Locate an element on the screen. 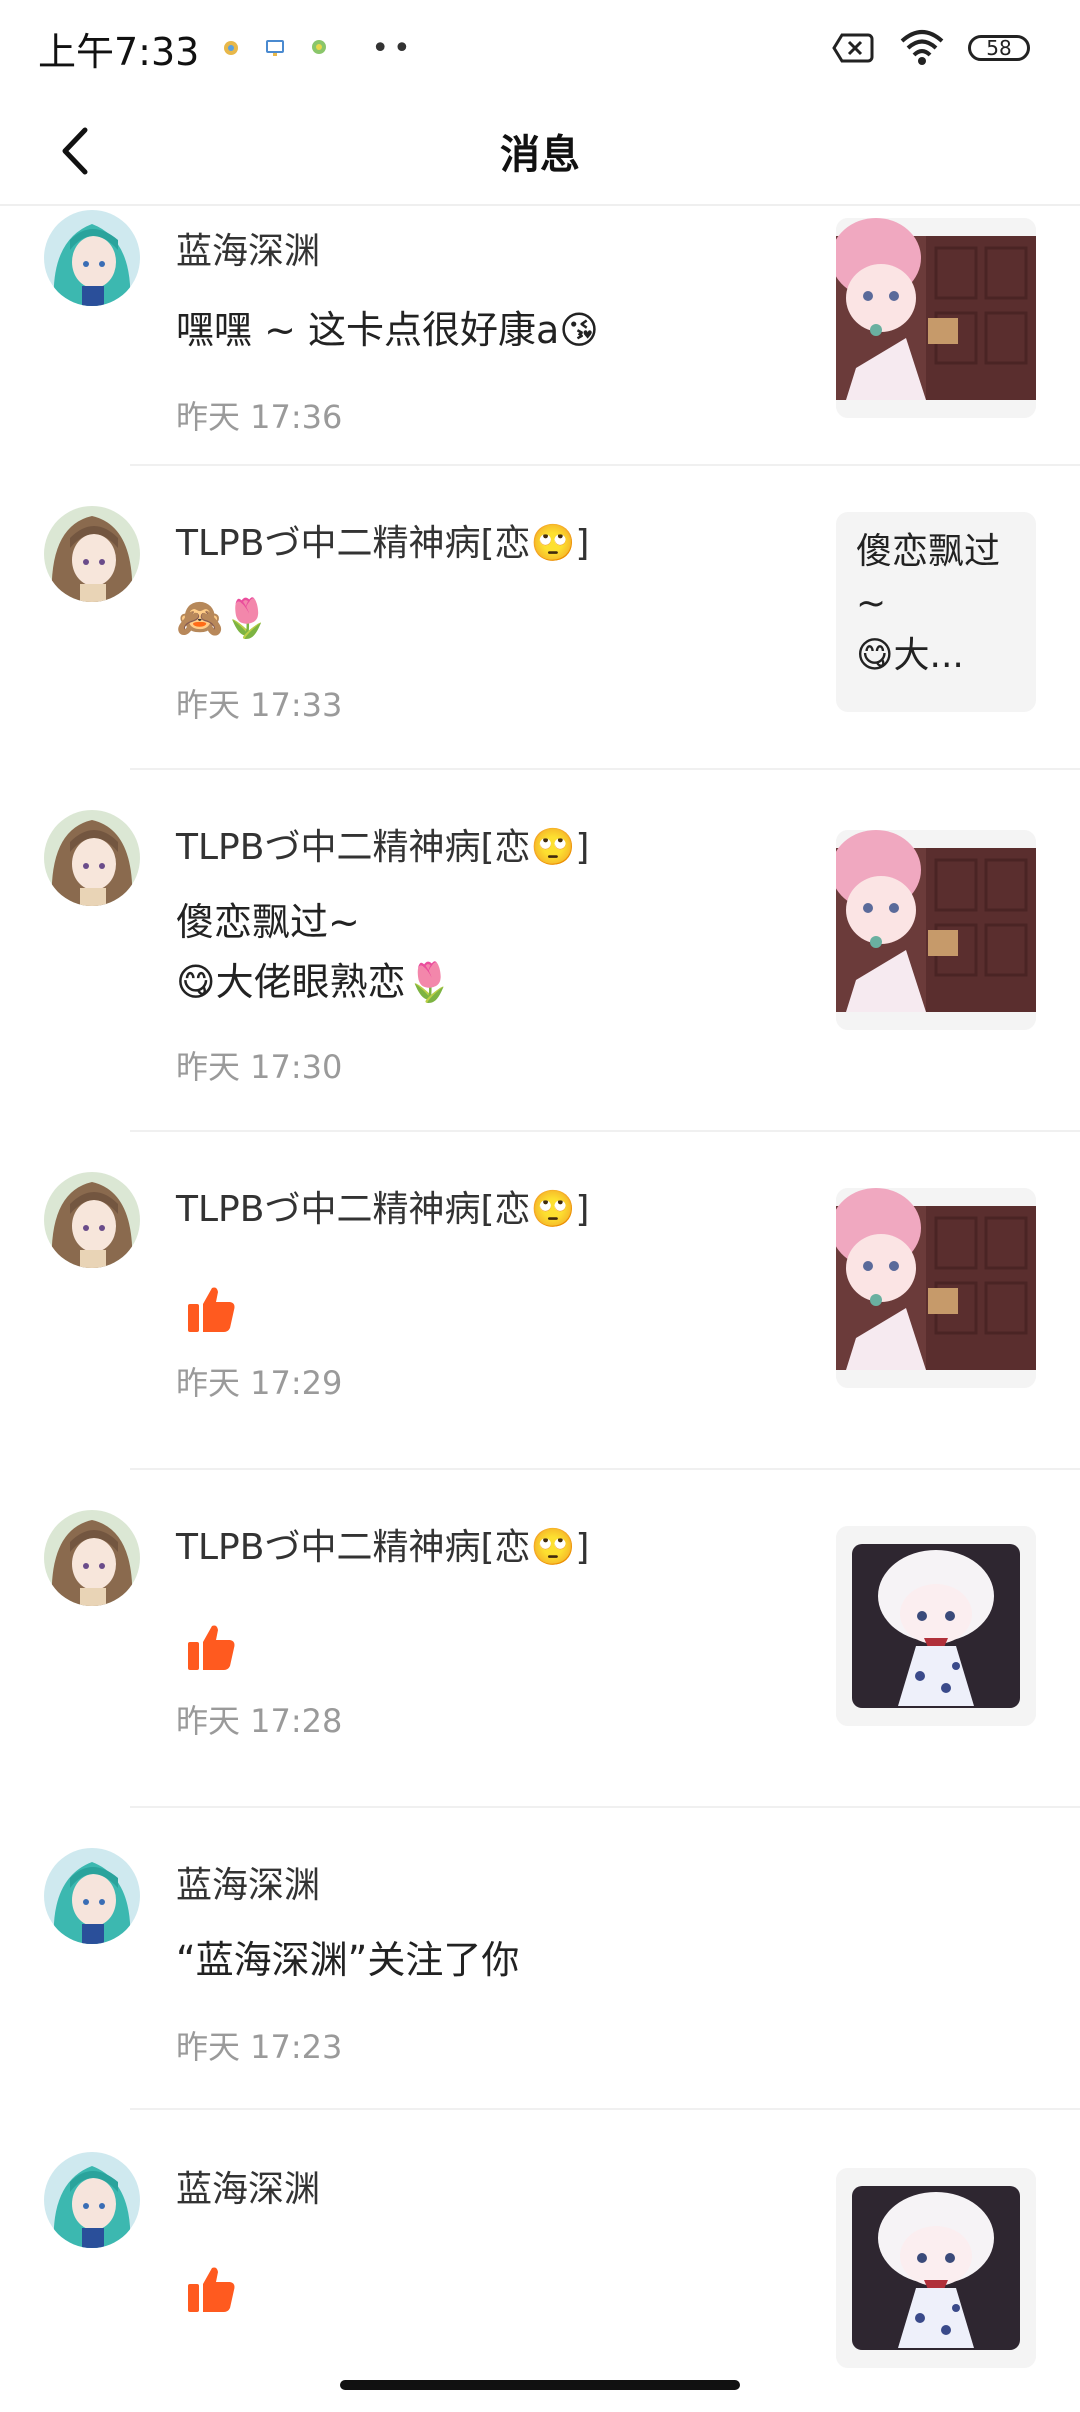  message-item: TLPBづ中二精神病[恋🙄] 傻恋飘过~ 😋大佬眼熟恋🌷 昨天 17:30 is located at coordinates (540, 970).